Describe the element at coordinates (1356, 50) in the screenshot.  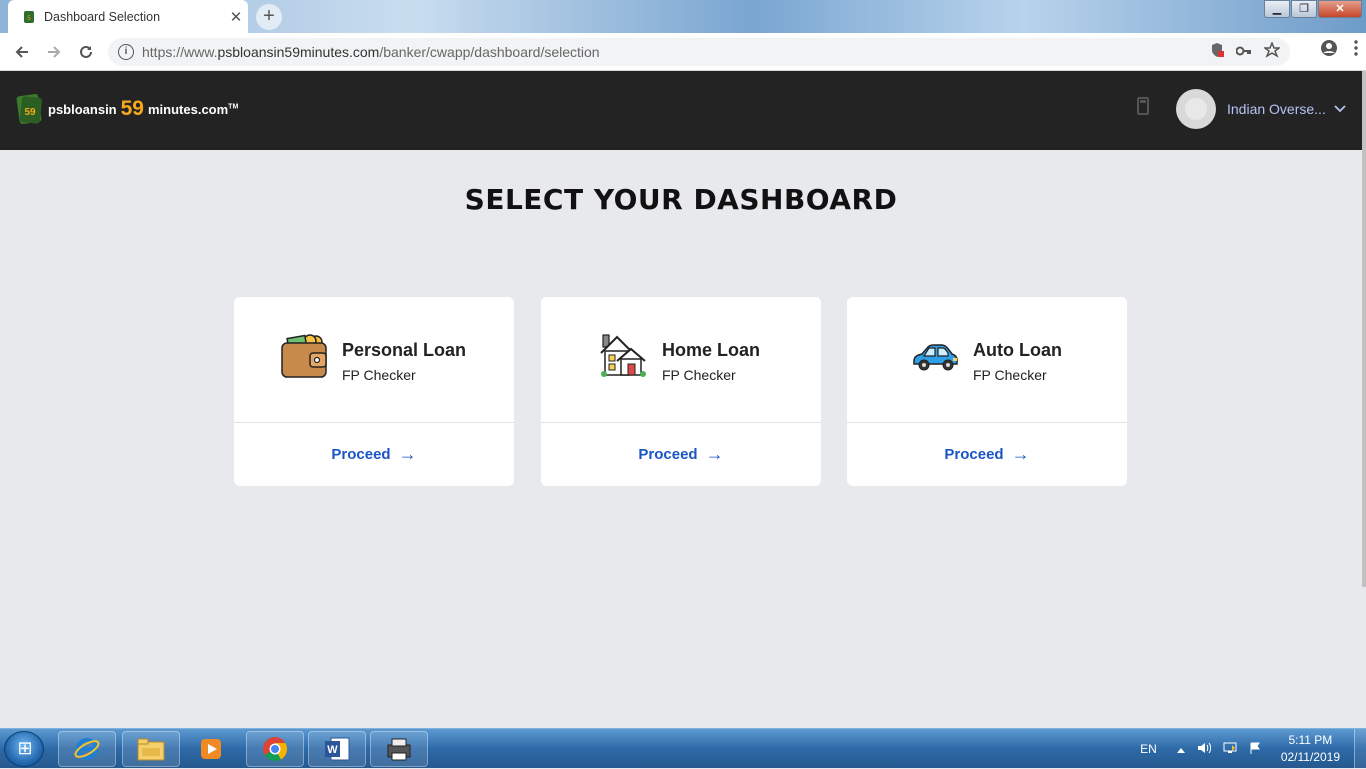
I see `menu-kebab-icon` at that location.